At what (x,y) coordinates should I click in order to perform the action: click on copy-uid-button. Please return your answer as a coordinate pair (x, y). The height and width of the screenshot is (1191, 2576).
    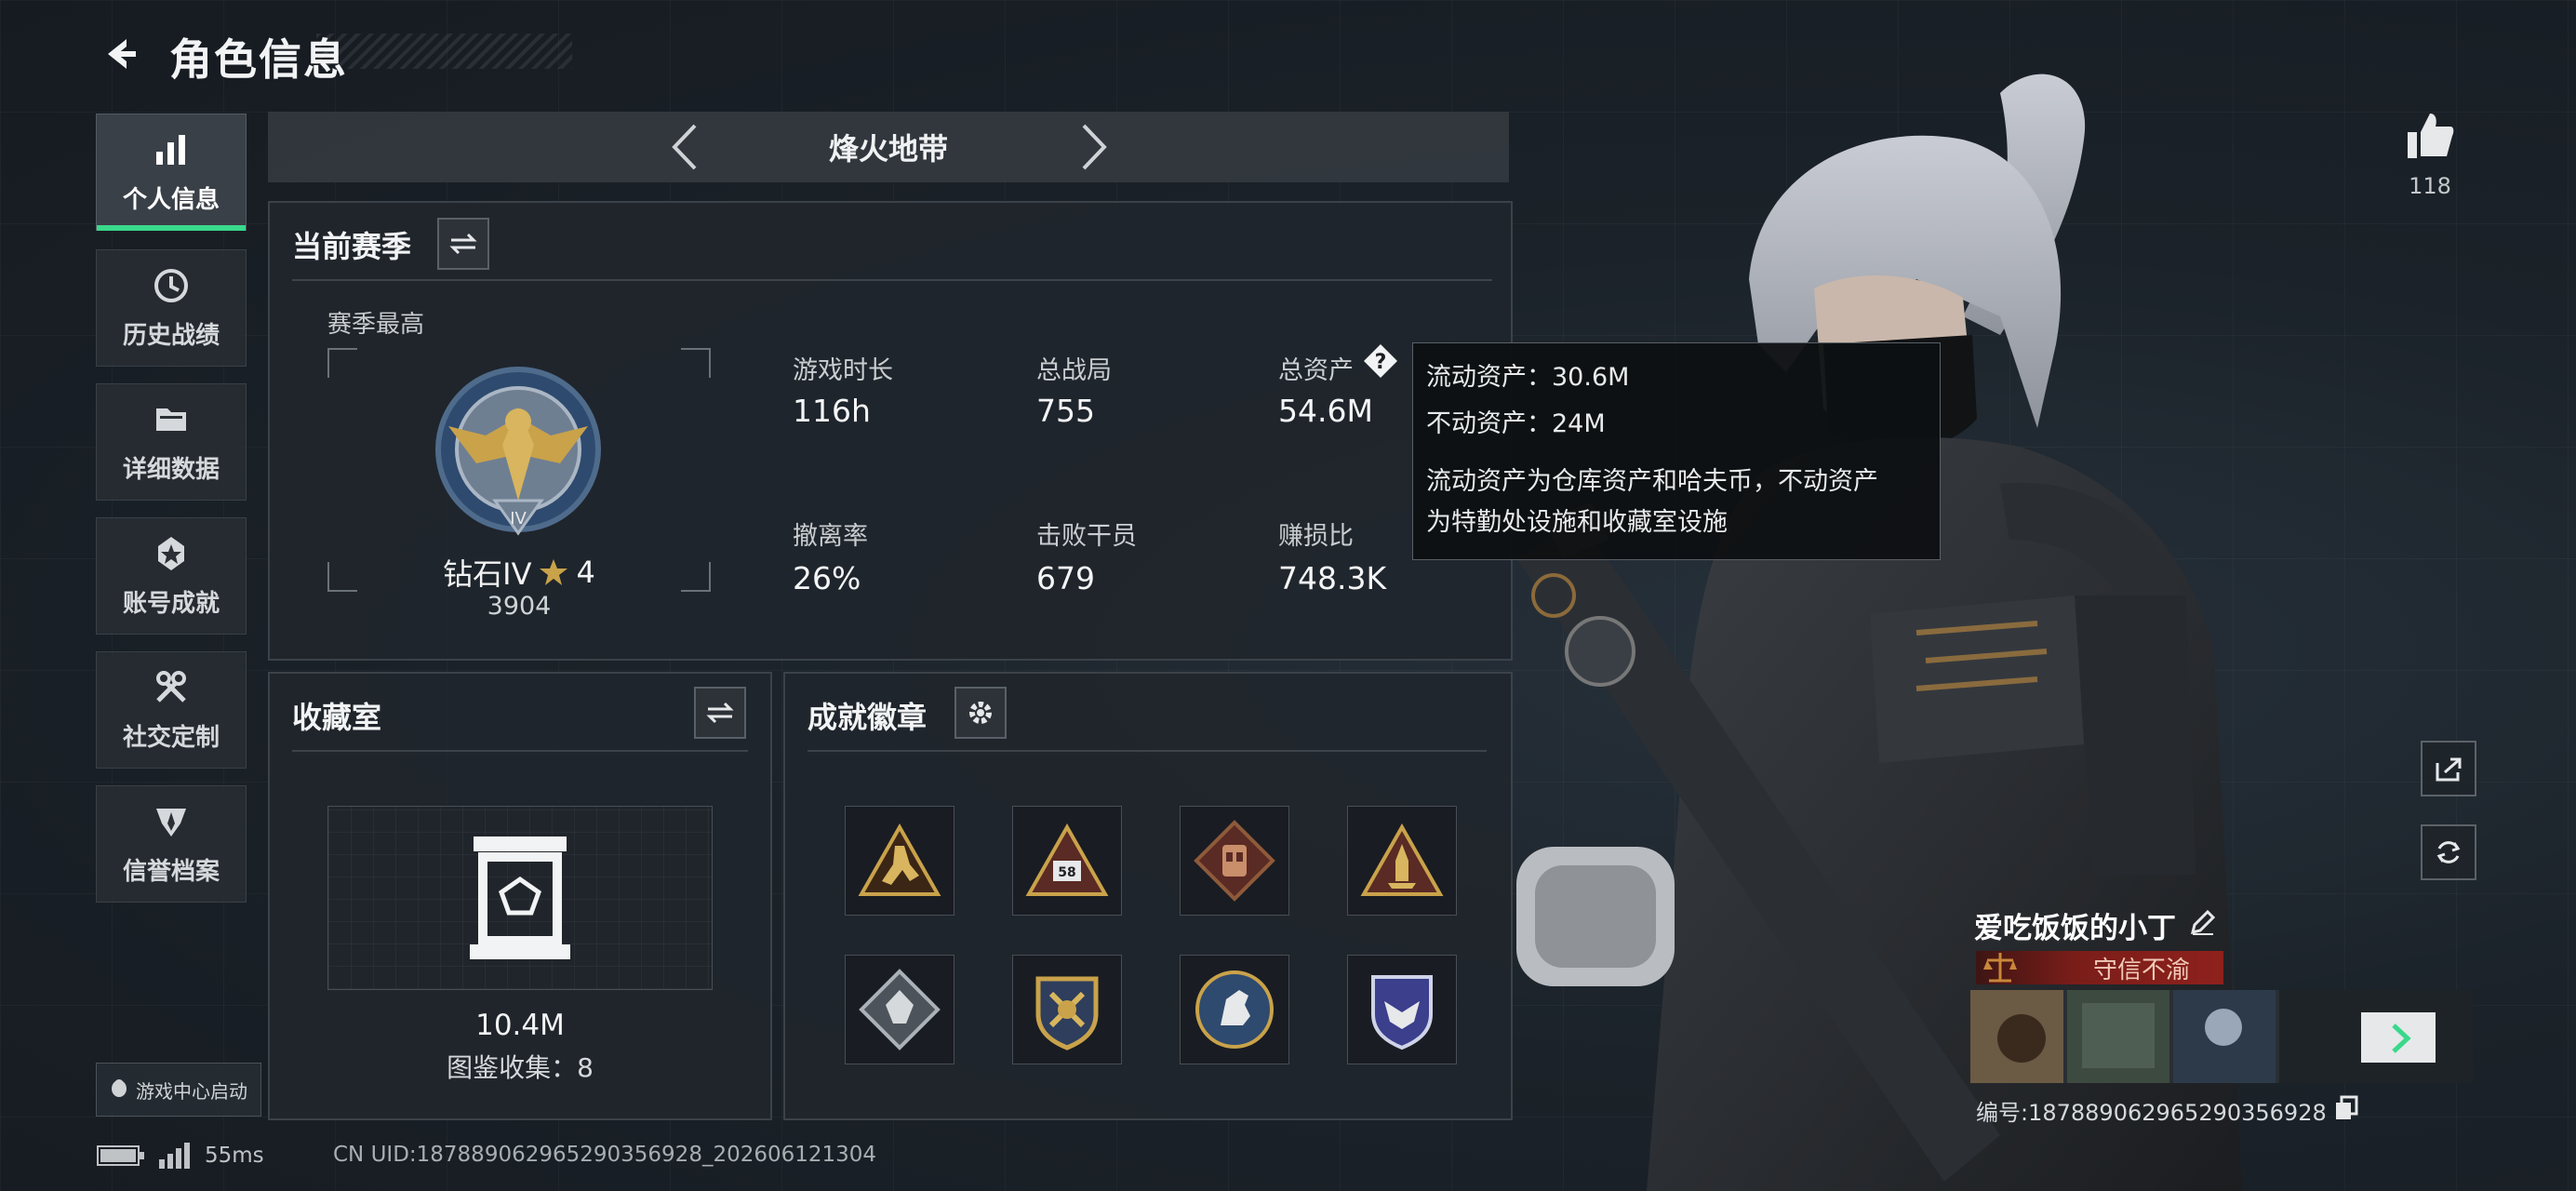
    Looking at the image, I should click on (2346, 1111).